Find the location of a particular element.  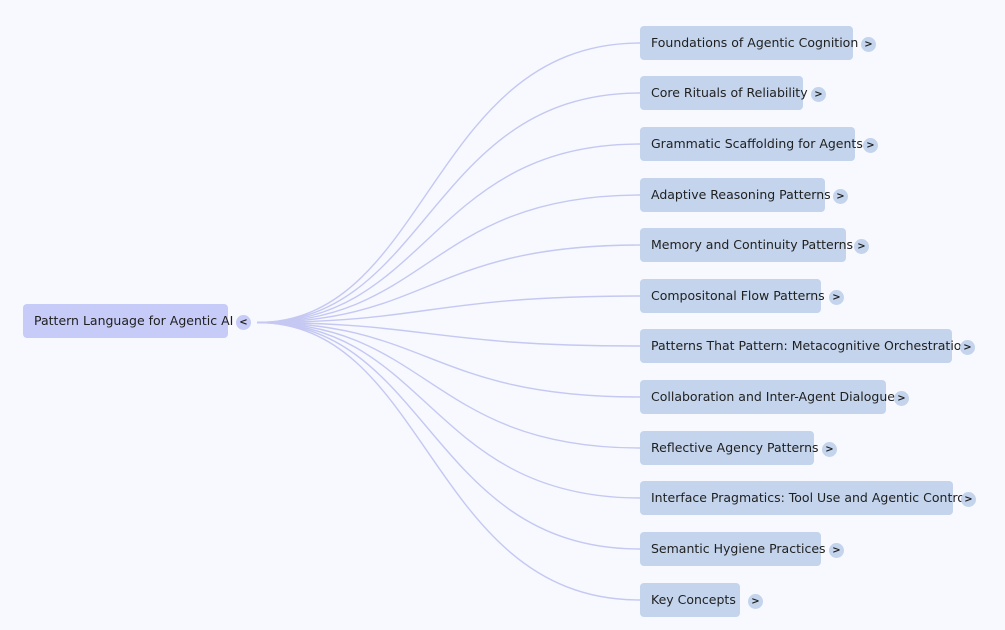

root-node: Pattern Language for Agentic AI is located at coordinates (128, 321).